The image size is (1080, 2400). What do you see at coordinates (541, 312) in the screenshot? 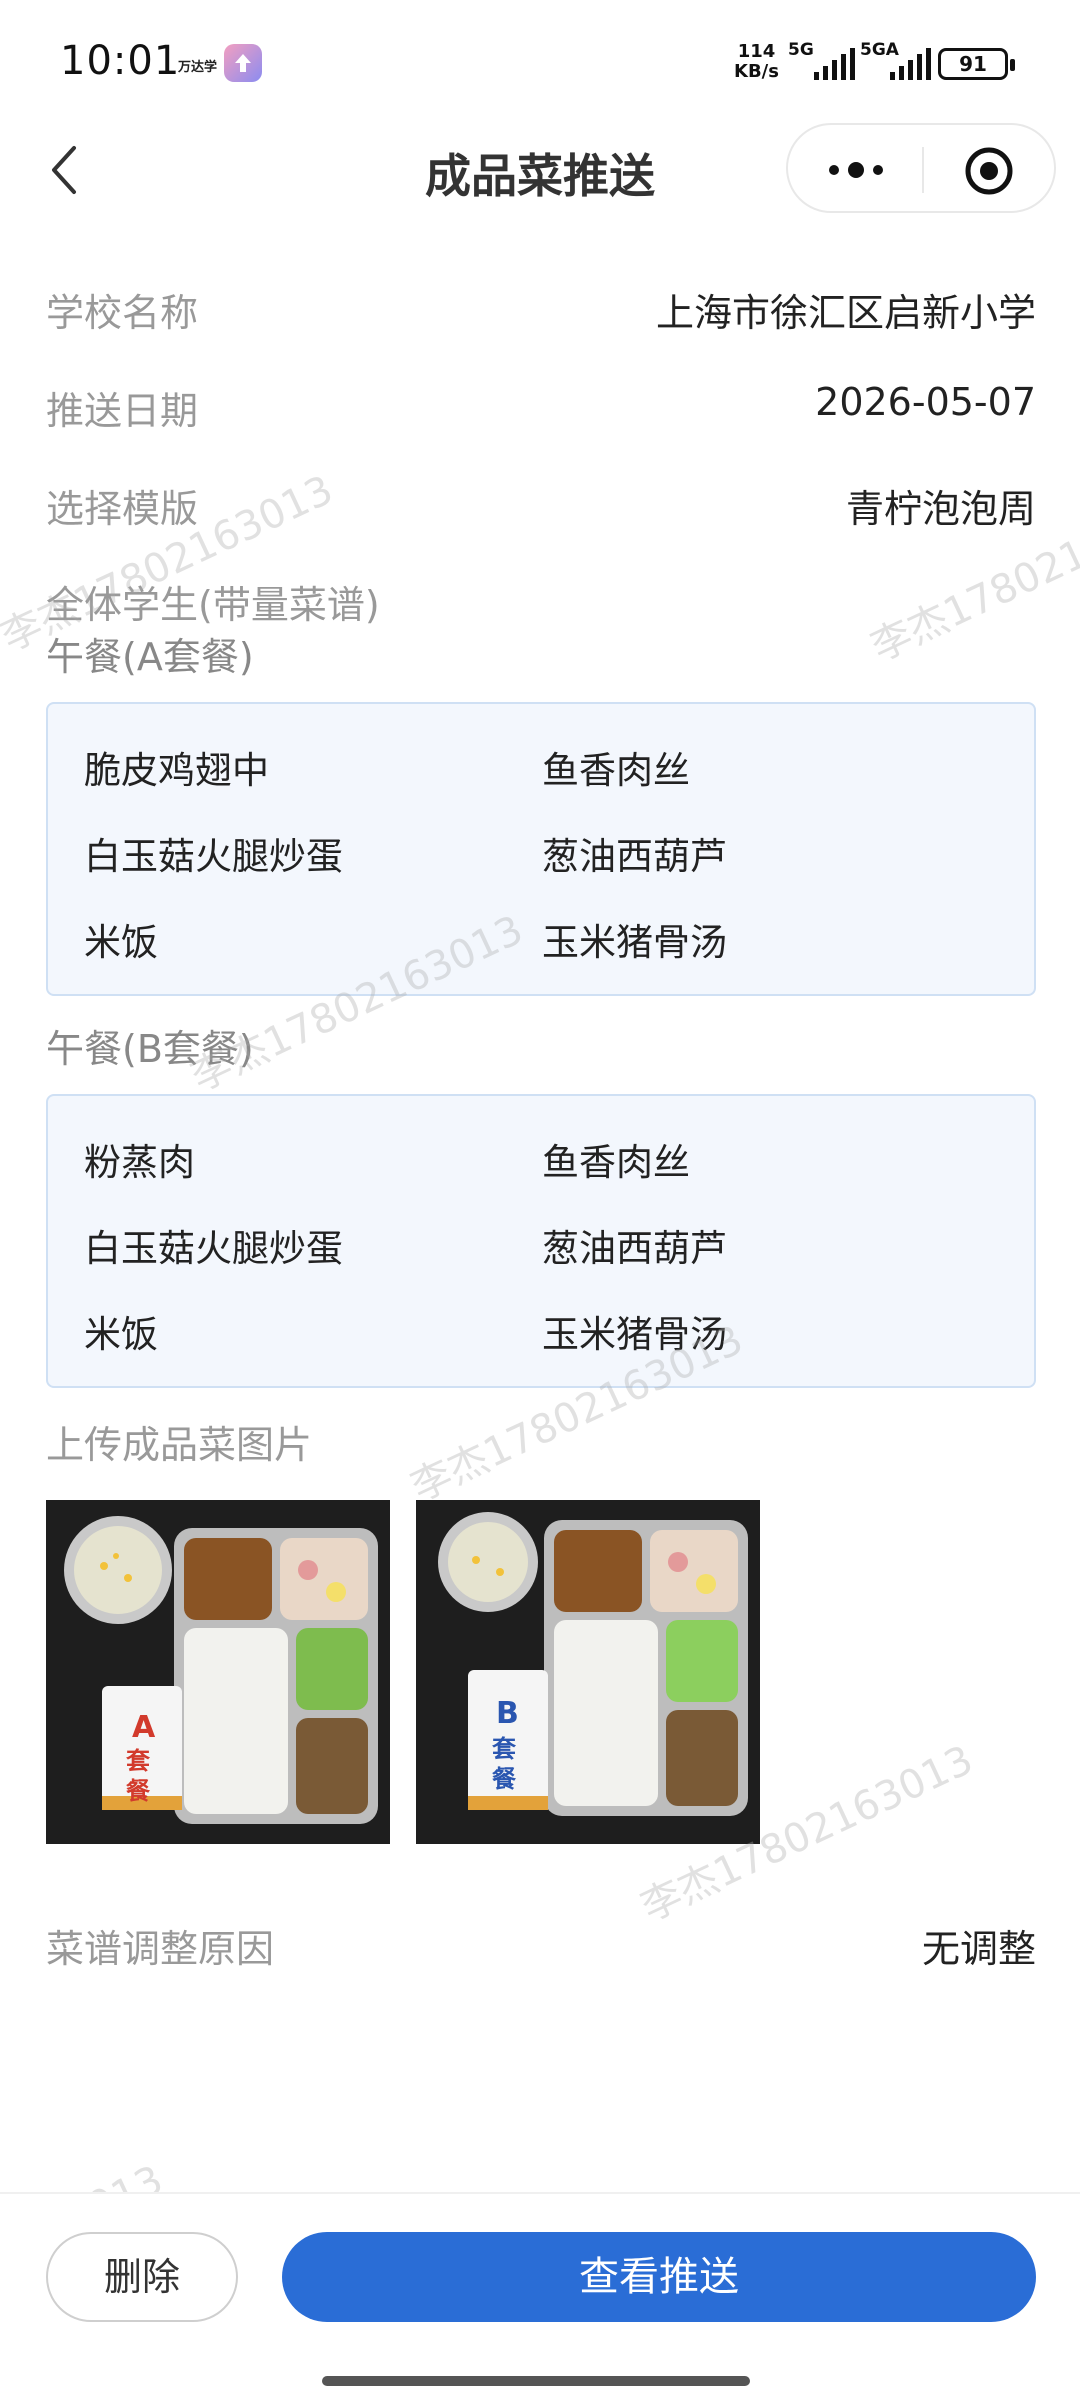
I see `school-row: 学校名称 上海市徐汇区启新小学` at bounding box center [541, 312].